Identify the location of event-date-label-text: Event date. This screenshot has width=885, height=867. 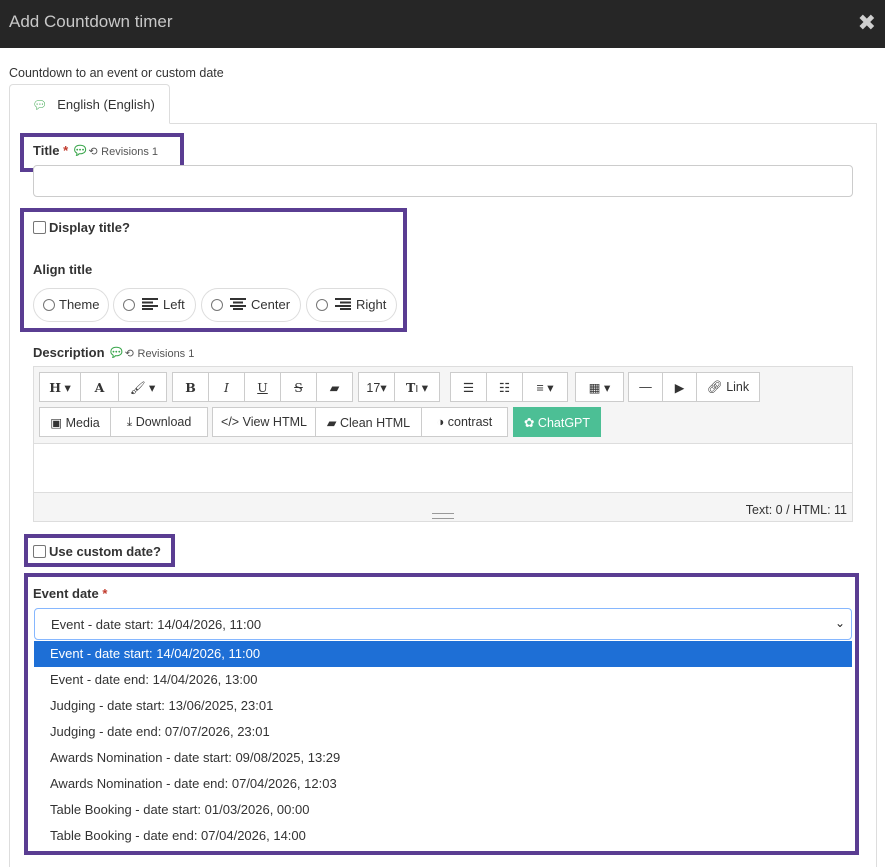
(66, 593).